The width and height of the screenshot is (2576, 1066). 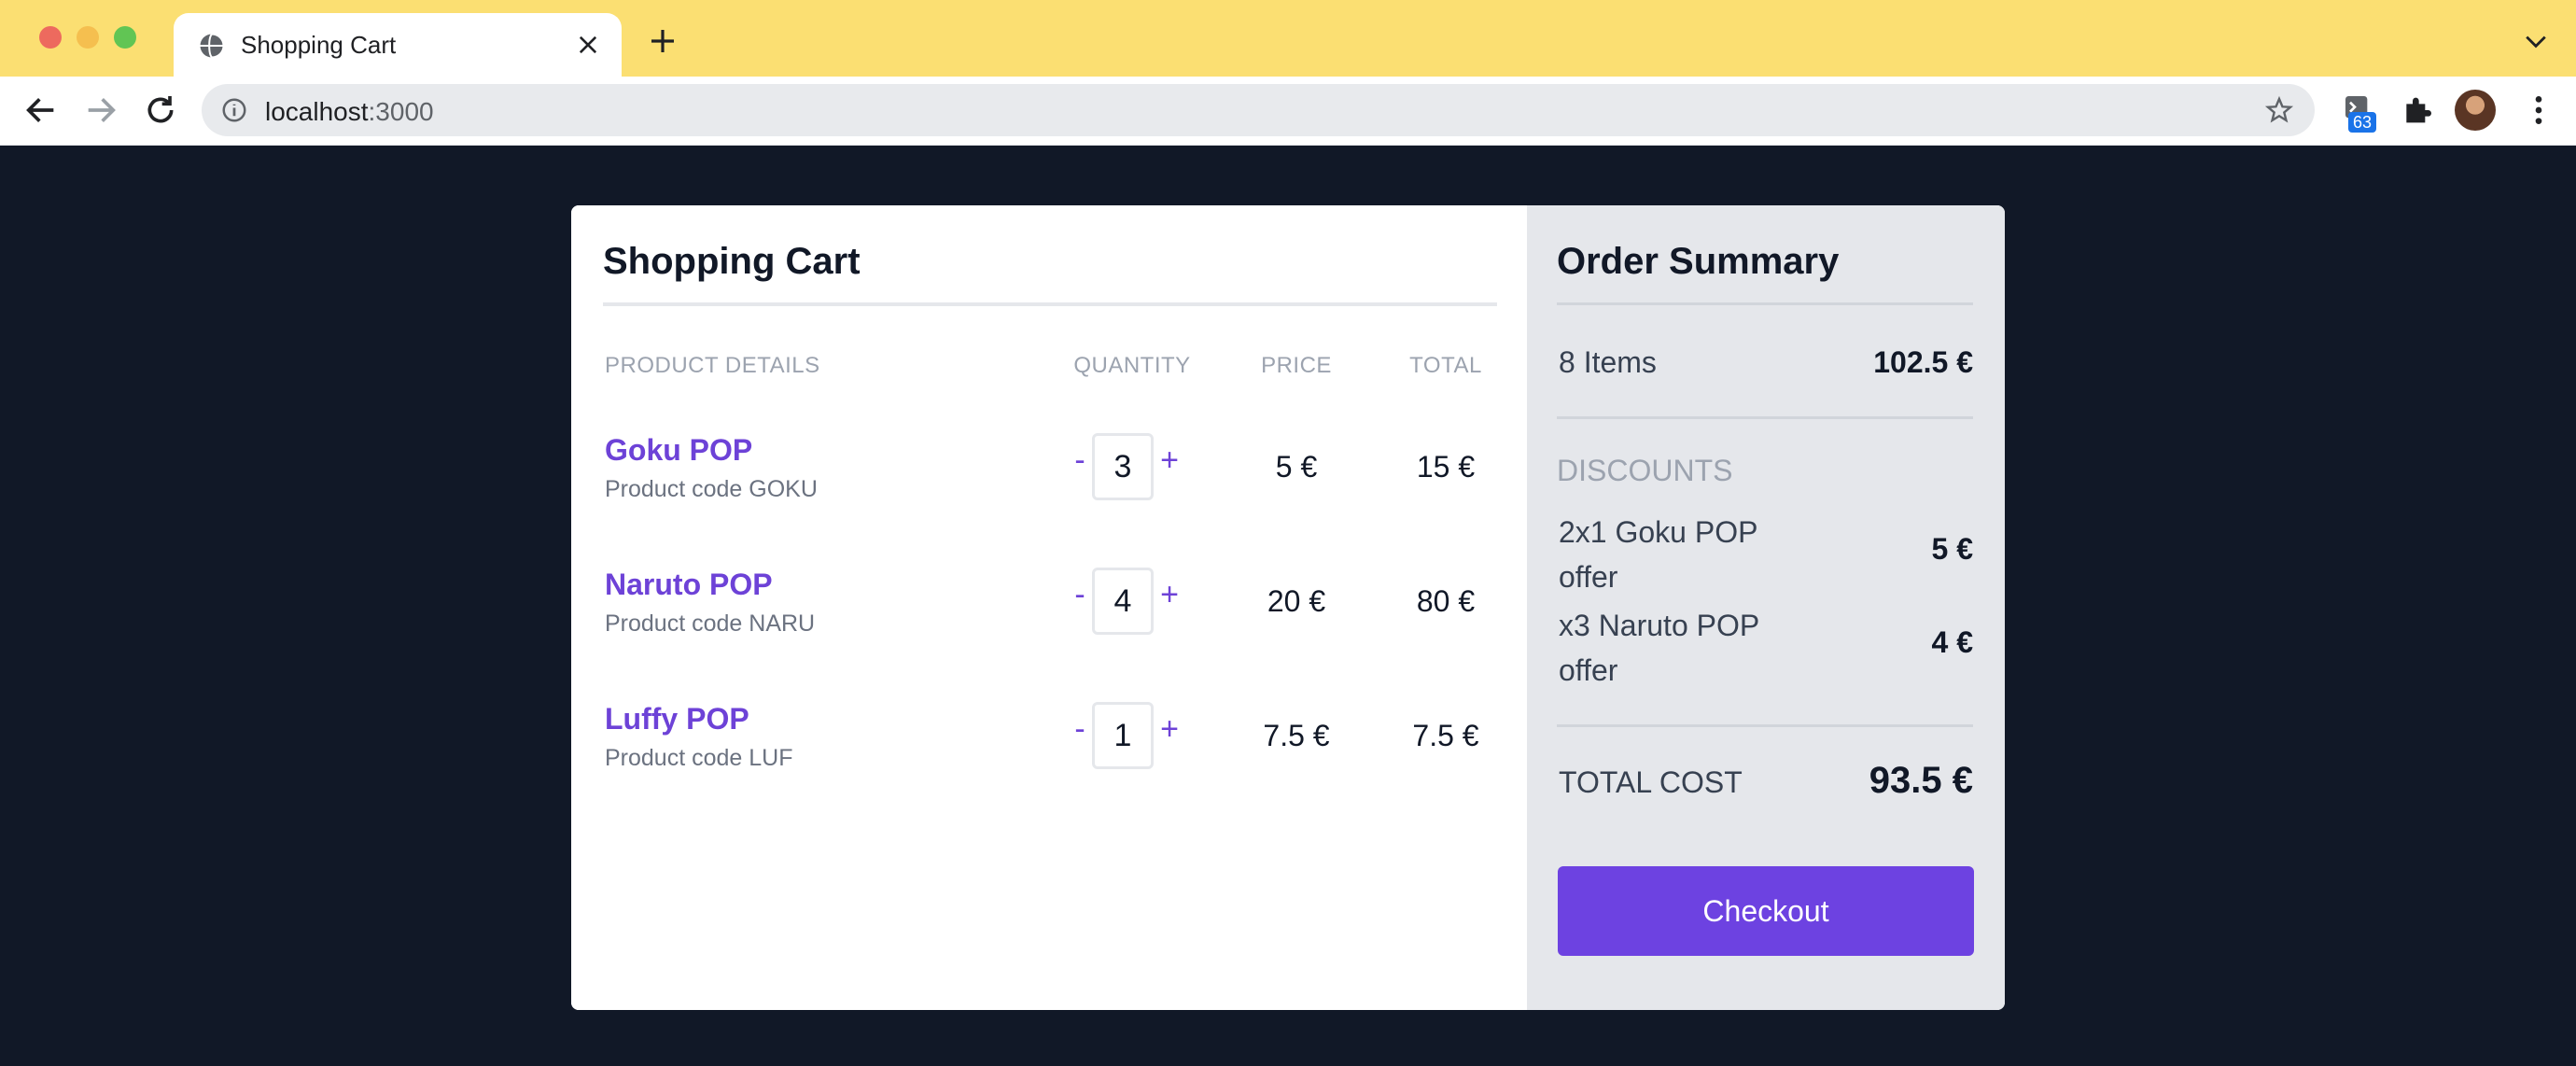 What do you see at coordinates (1446, 601) in the screenshot?
I see `product-total: 80 €` at bounding box center [1446, 601].